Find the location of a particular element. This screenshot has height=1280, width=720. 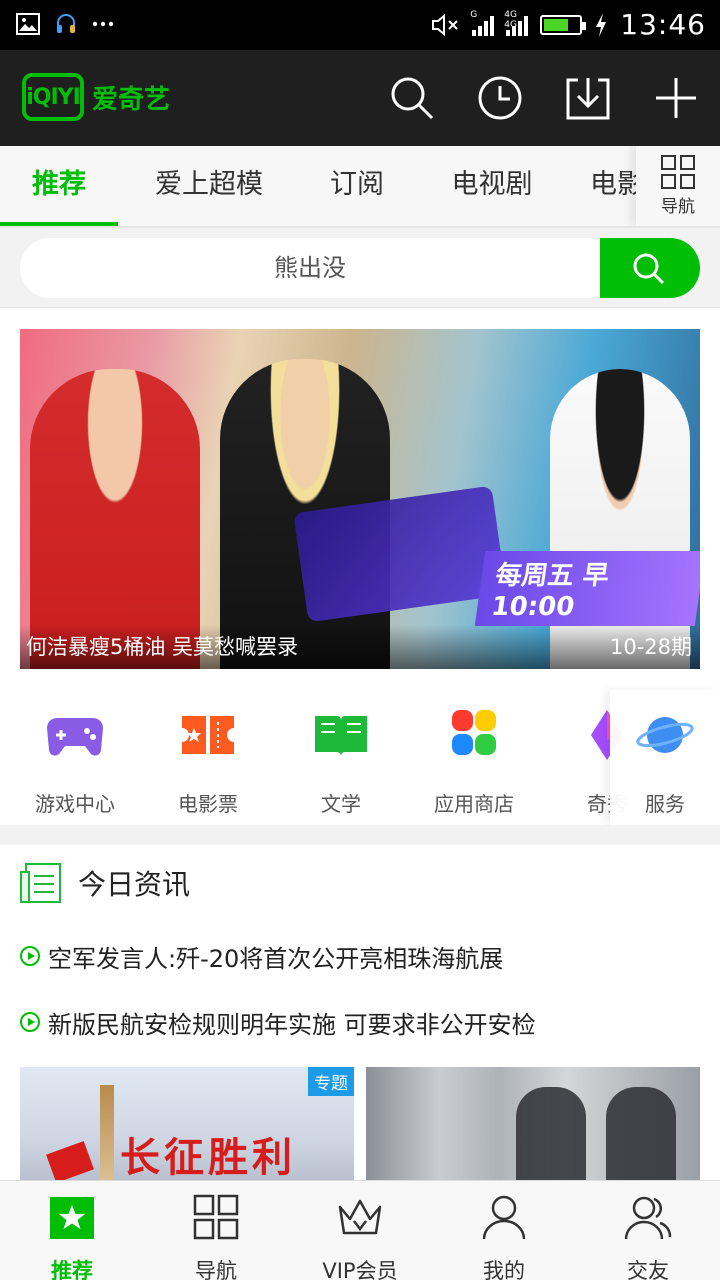

logo-text: 爱奇艺 is located at coordinates (131, 99).